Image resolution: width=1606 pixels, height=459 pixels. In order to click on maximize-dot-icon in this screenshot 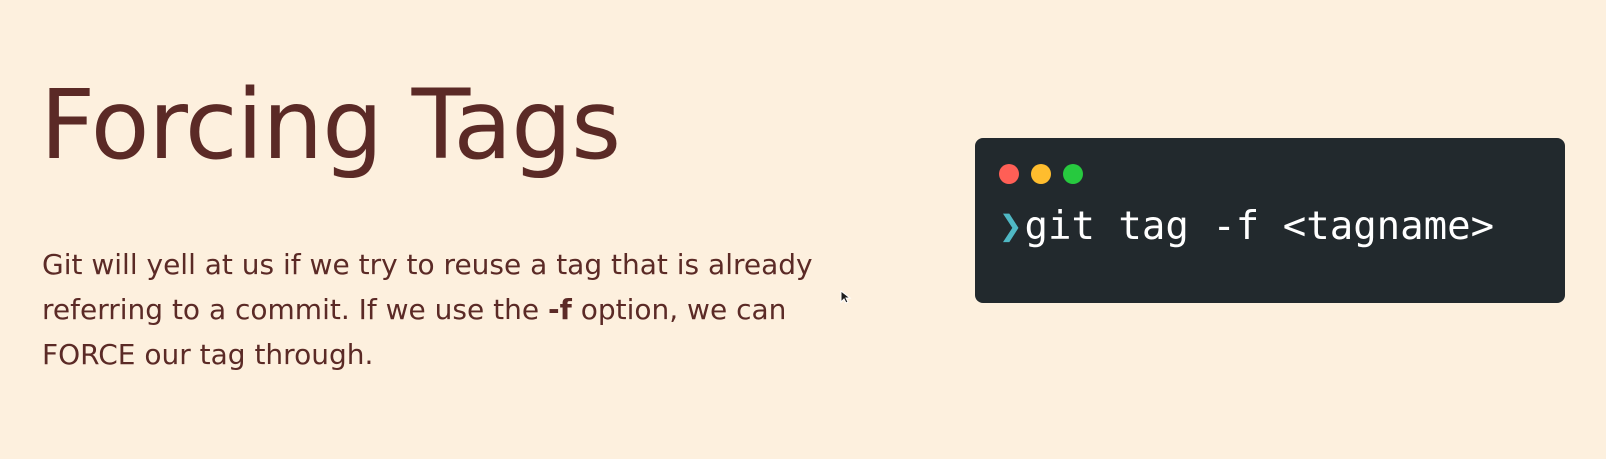, I will do `click(1073, 174)`.